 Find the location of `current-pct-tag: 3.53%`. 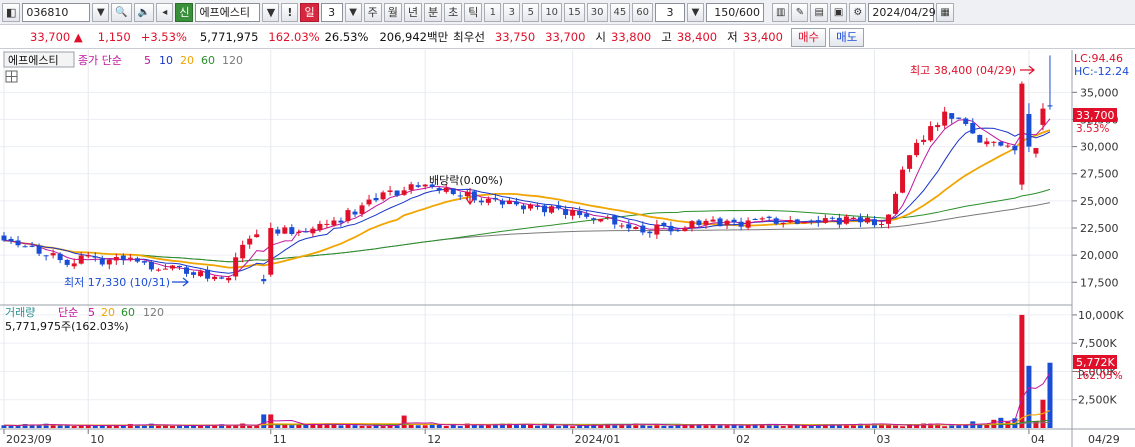

current-pct-tag: 3.53% is located at coordinates (1092, 129).